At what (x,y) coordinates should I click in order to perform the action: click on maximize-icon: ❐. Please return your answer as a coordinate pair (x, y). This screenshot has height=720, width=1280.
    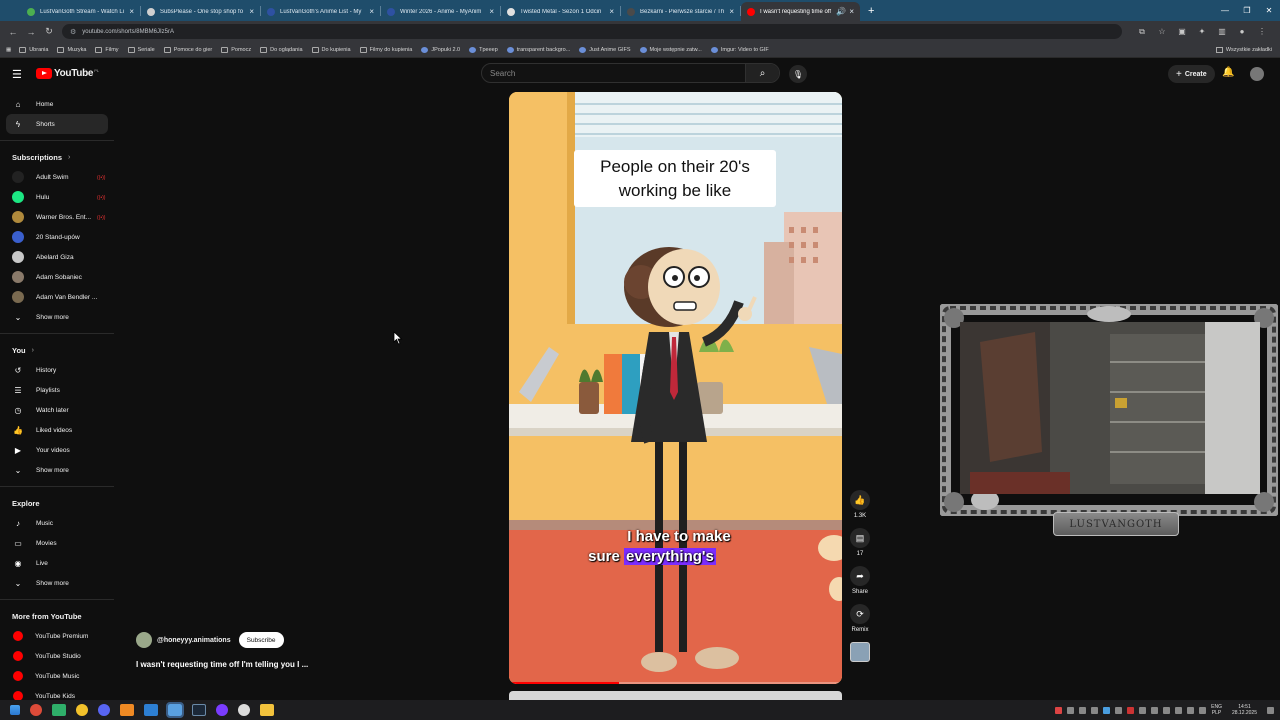
    Looking at the image, I should click on (1247, 10).